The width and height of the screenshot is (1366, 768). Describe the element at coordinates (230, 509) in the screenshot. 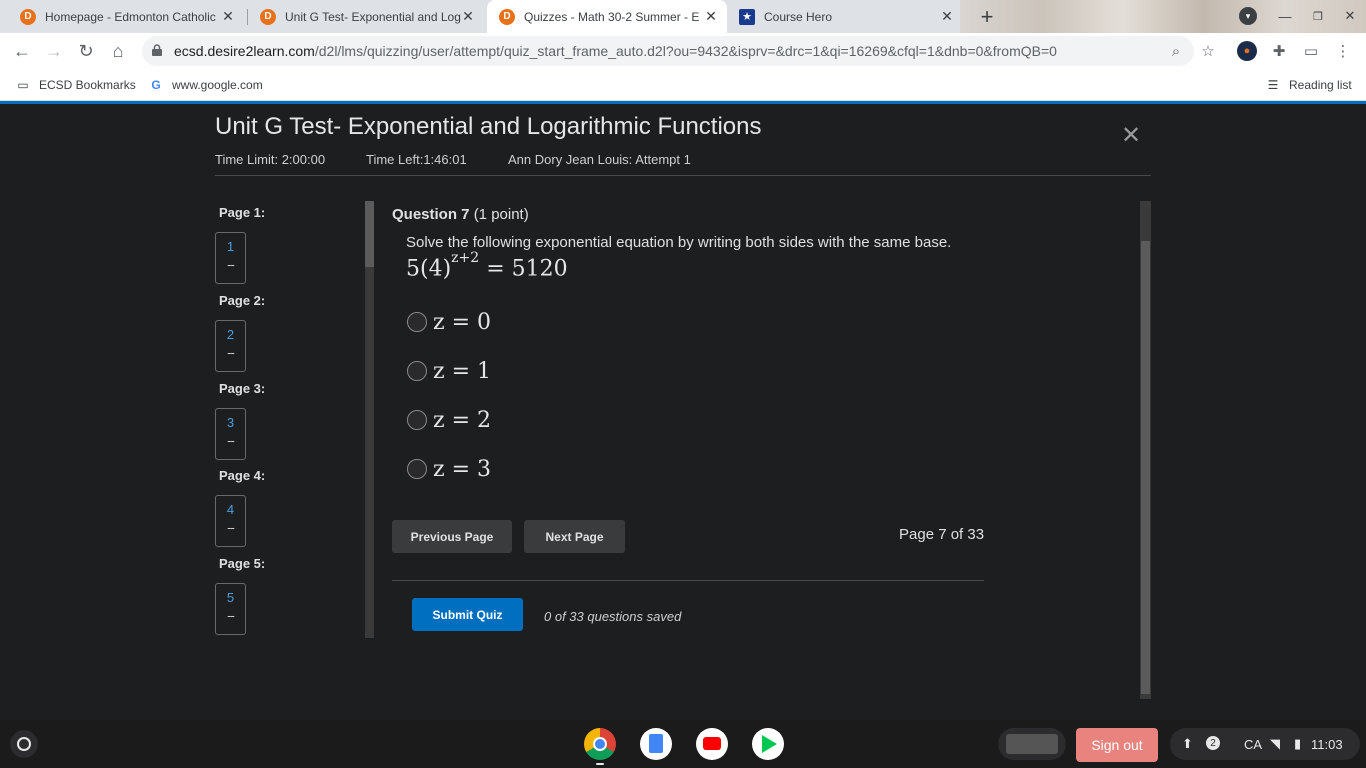

I see `page-number: 4` at that location.